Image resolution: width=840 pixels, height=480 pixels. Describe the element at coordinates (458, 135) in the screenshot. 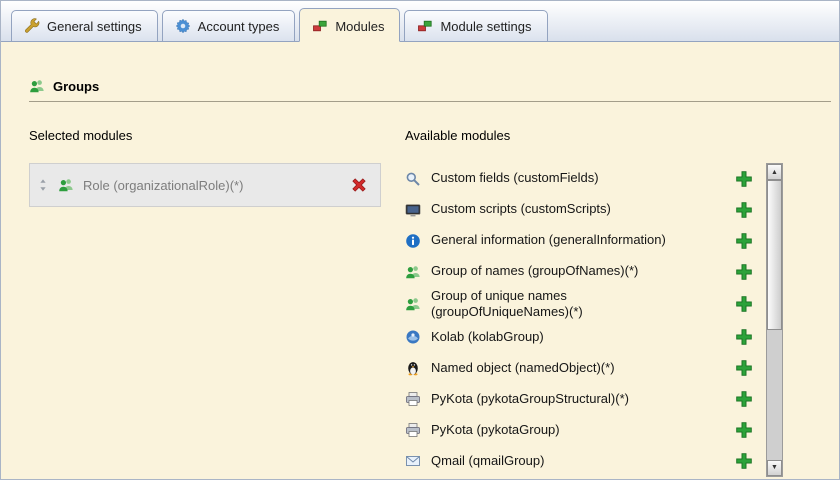

I see `available-modules-heading: Available modules` at that location.